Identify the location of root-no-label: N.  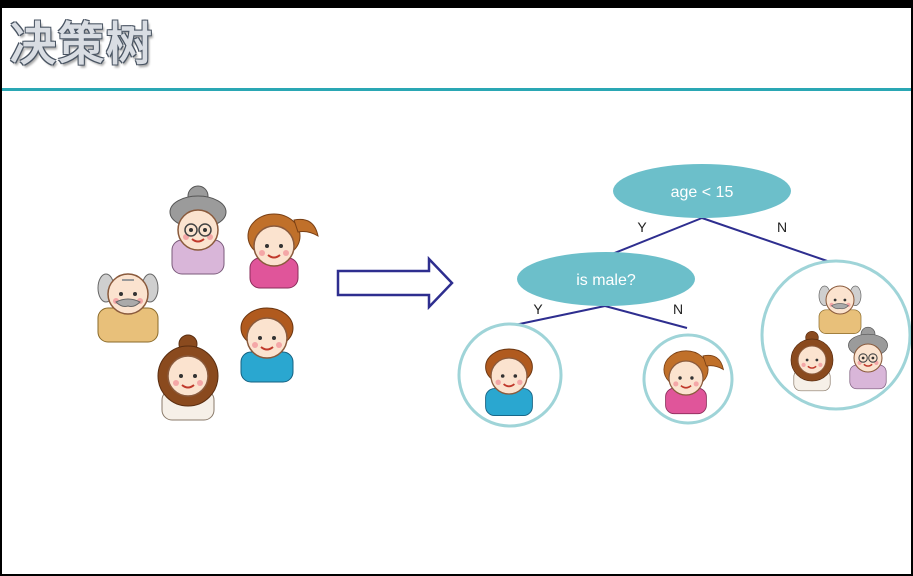
(782, 227).